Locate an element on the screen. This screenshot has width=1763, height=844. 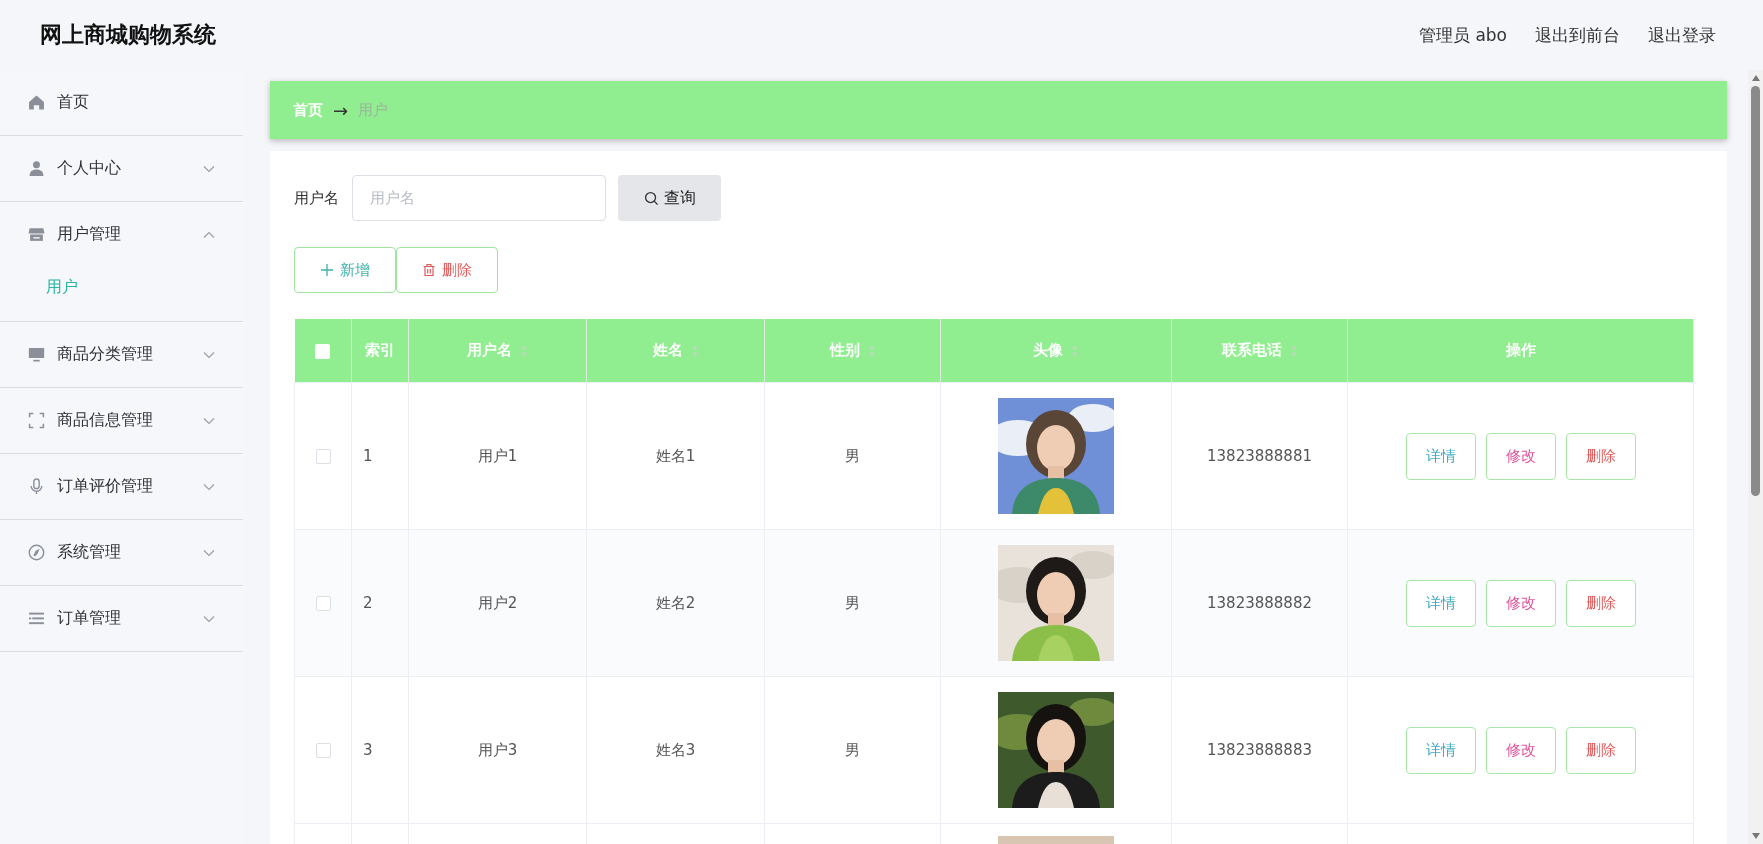
table-cell: 用户1 is located at coordinates (497, 455).